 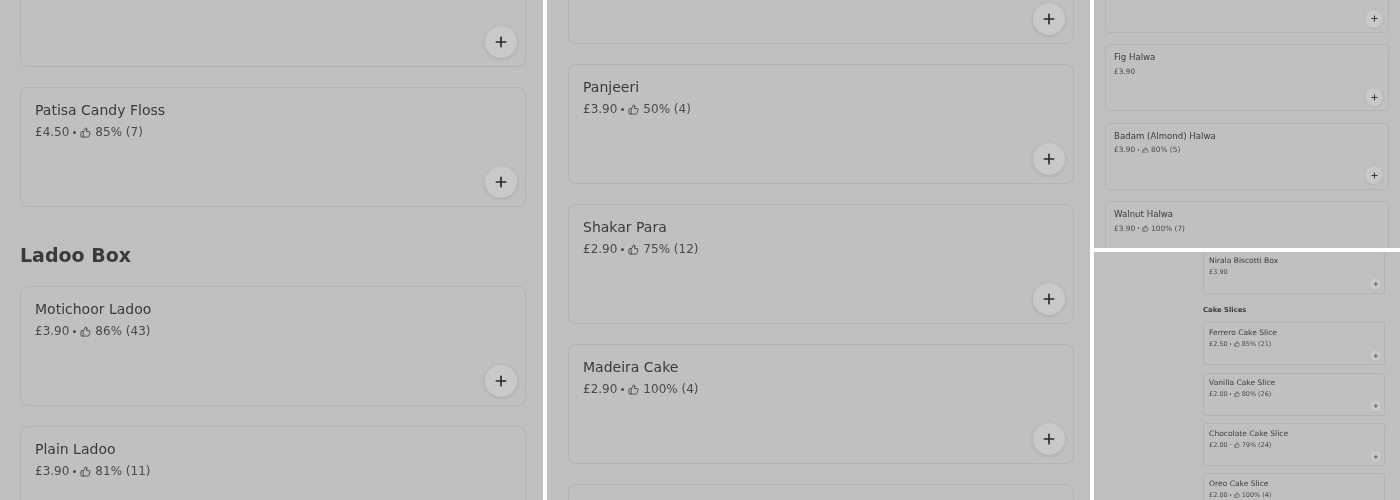 What do you see at coordinates (1144, 215) in the screenshot?
I see `item-name: Walnut Halwa` at bounding box center [1144, 215].